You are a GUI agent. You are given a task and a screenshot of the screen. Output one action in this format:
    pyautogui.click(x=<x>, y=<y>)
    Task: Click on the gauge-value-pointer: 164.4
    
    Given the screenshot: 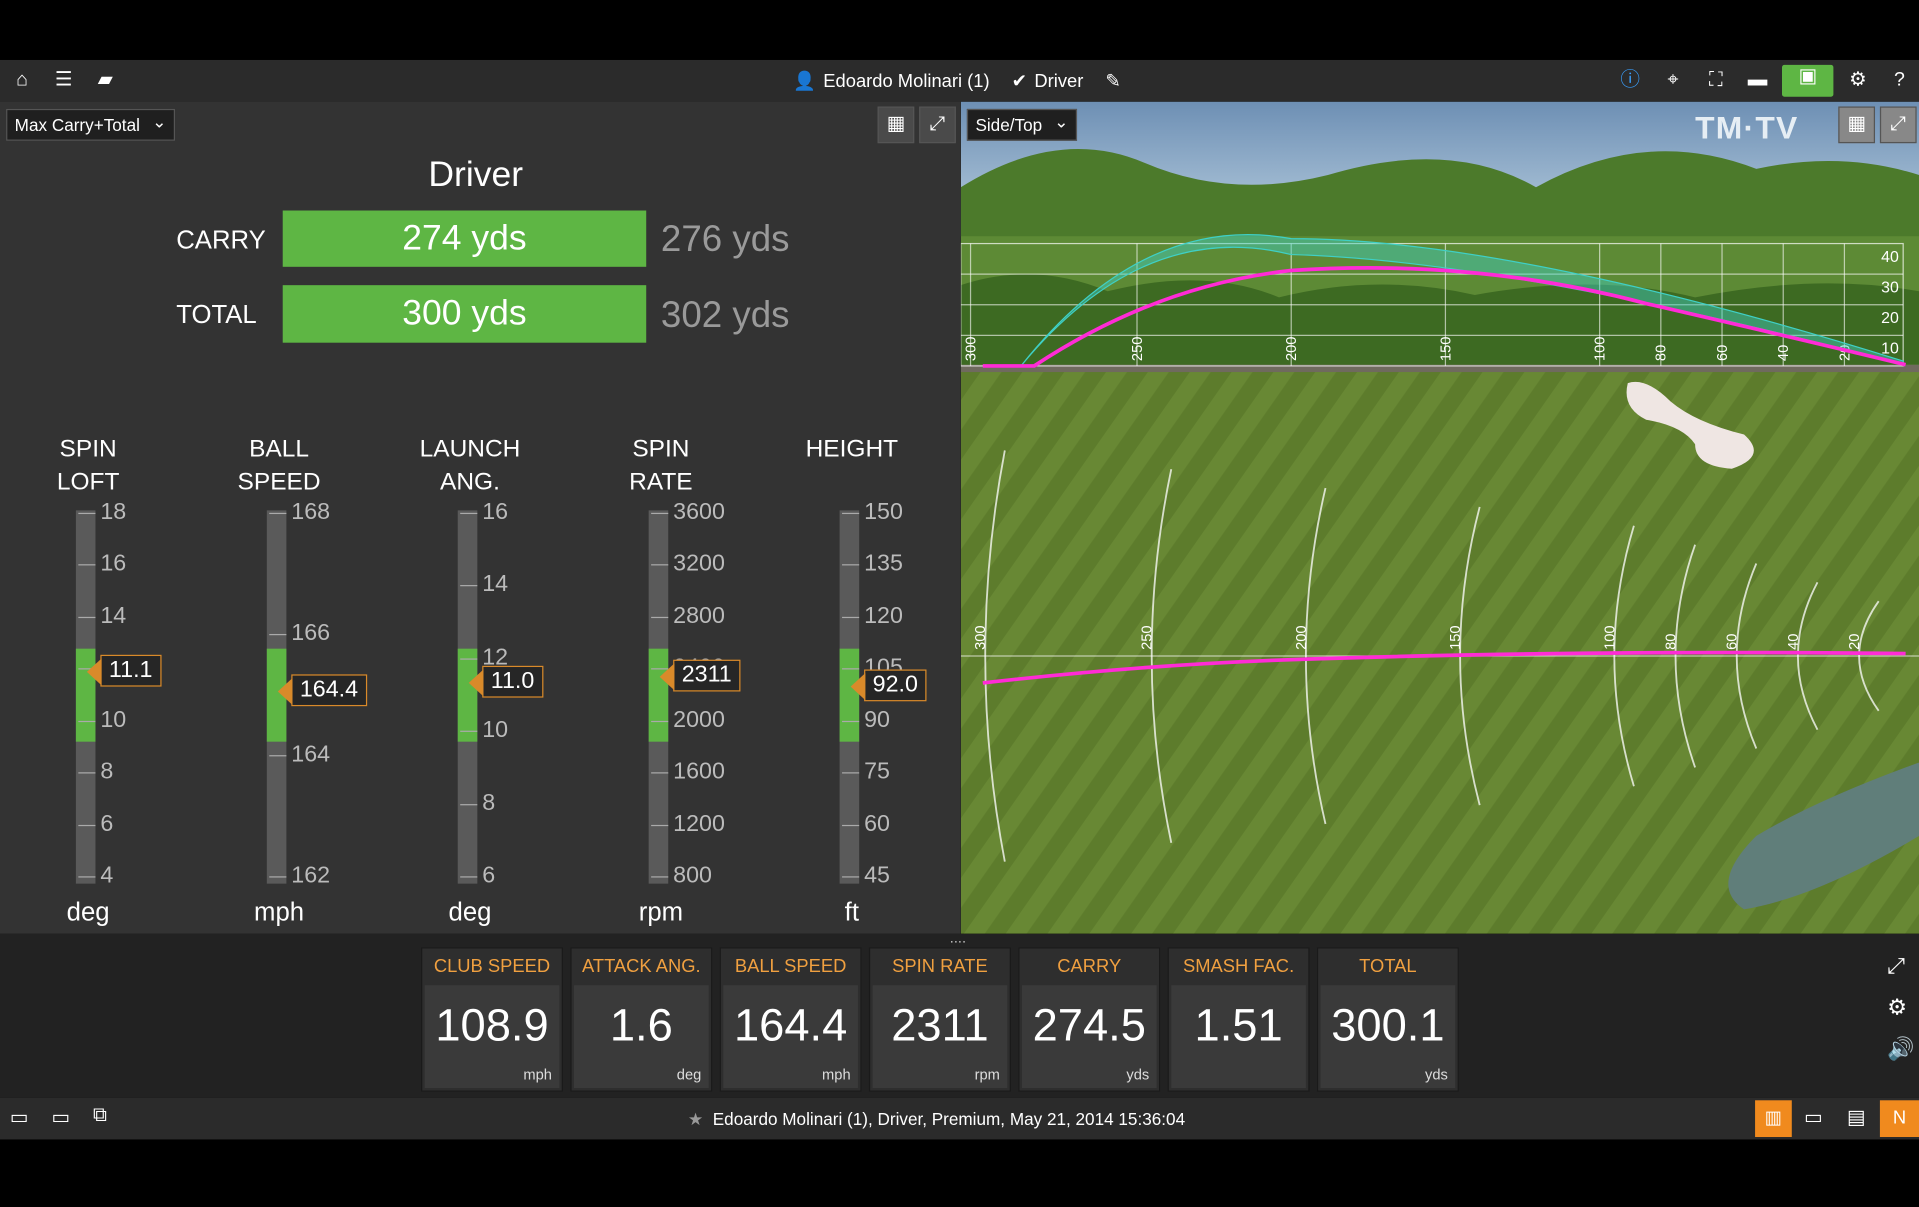 What is the action you would take?
    pyautogui.click(x=322, y=690)
    